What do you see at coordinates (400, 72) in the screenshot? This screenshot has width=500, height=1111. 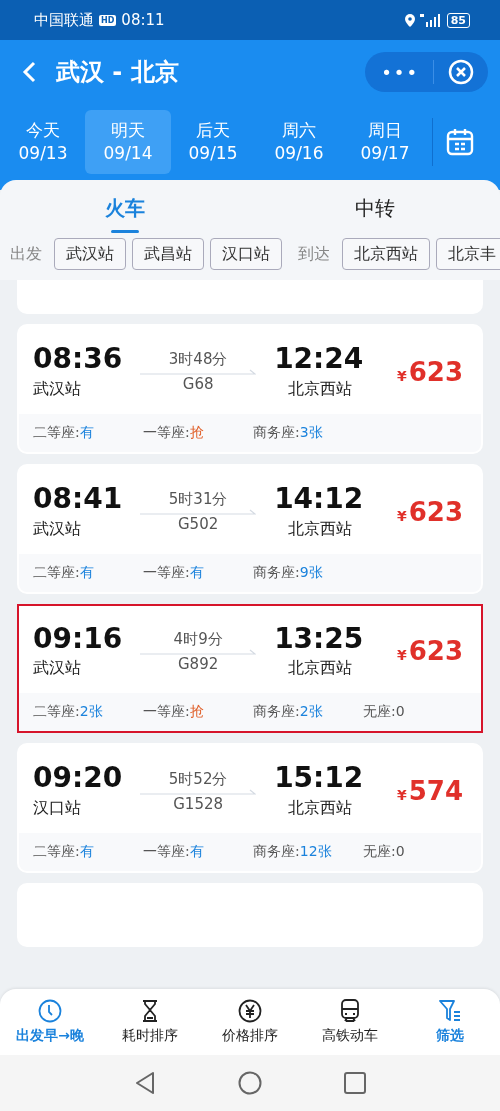 I see `more-button: •••` at bounding box center [400, 72].